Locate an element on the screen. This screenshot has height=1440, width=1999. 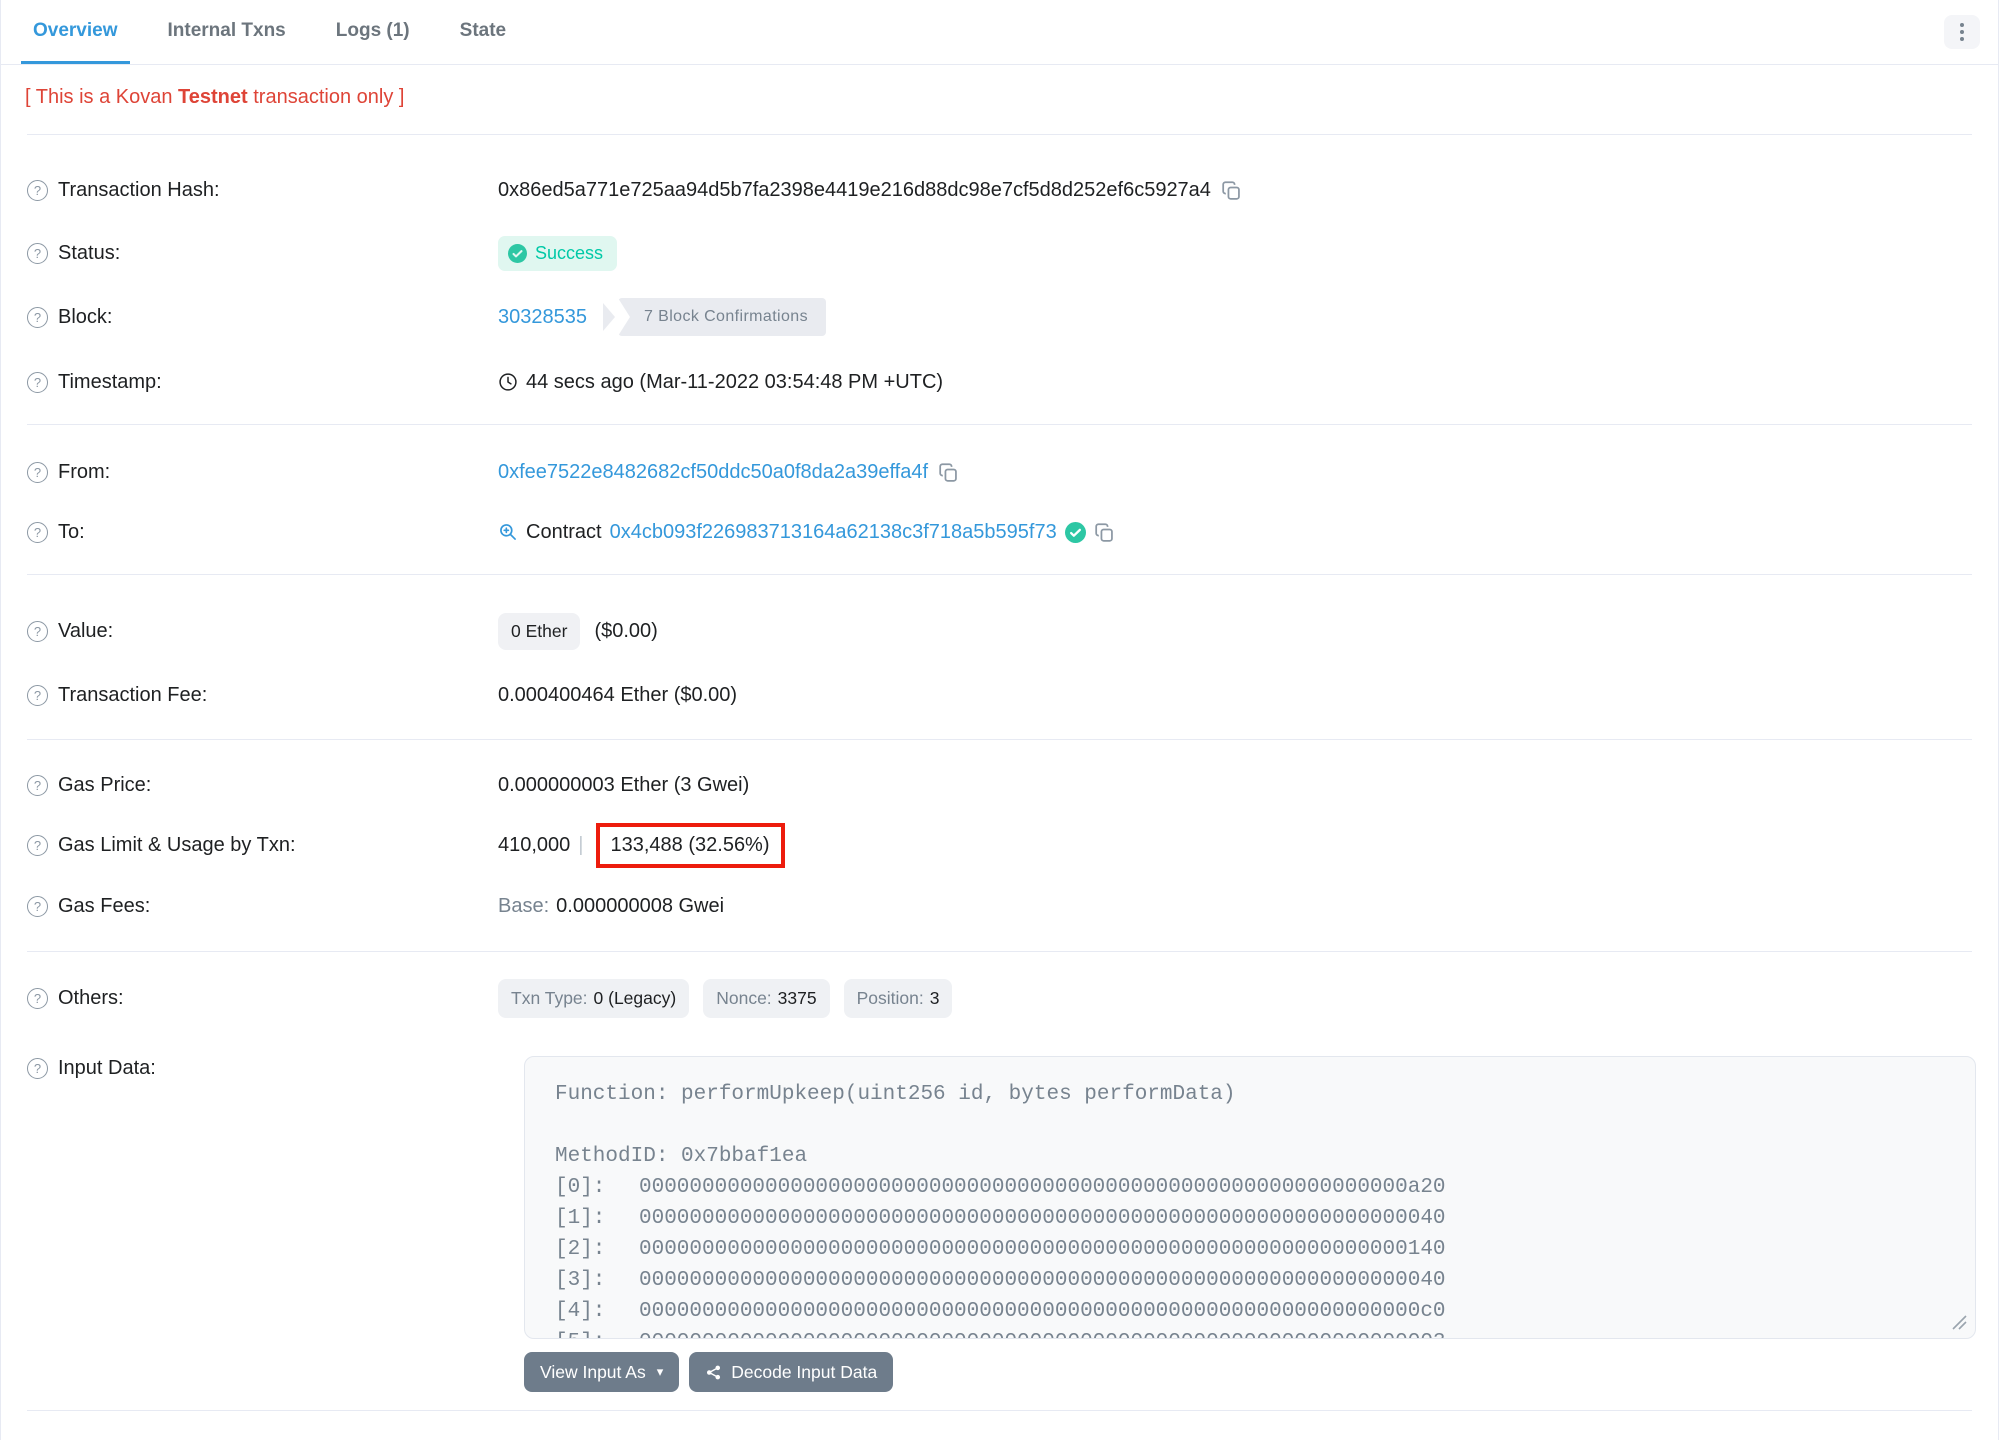
row-gas-fees: ? Gas Fees: Base: 0.000000008 Gwei is located at coordinates (999, 906).